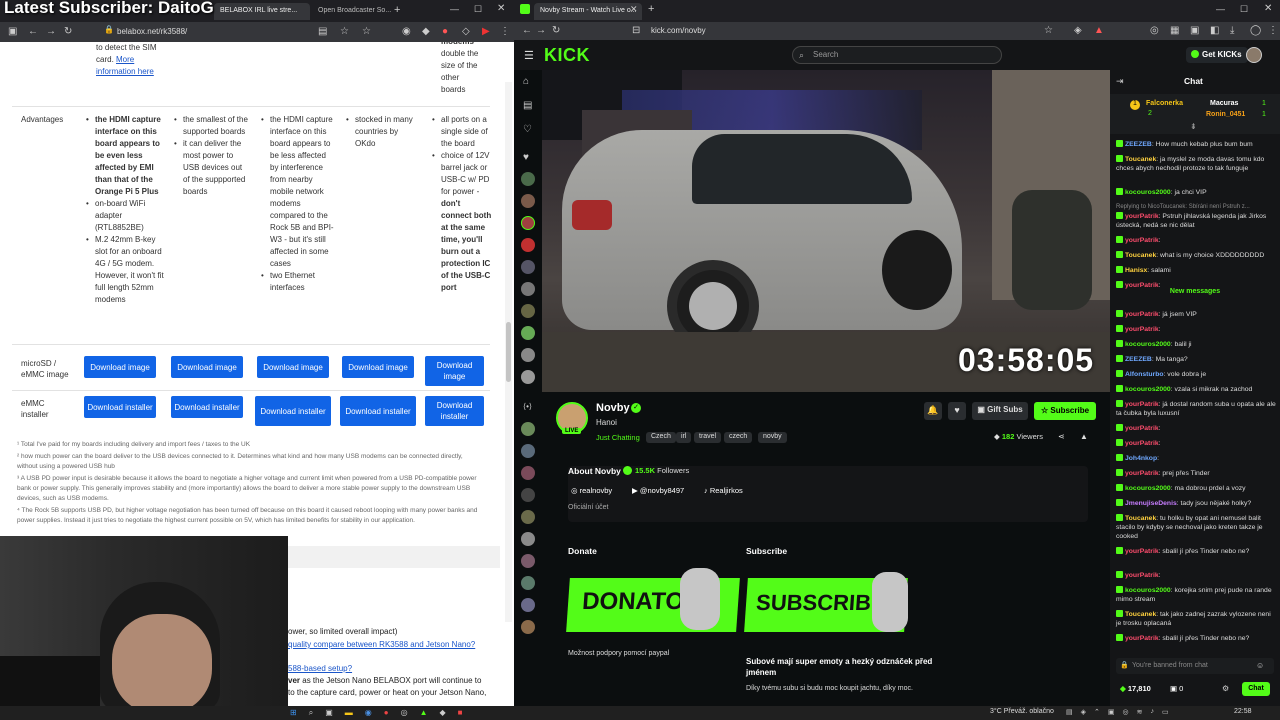 The height and width of the screenshot is (720, 1280). What do you see at coordinates (454, 9) in the screenshot?
I see `minimize-icon: —` at bounding box center [454, 9].